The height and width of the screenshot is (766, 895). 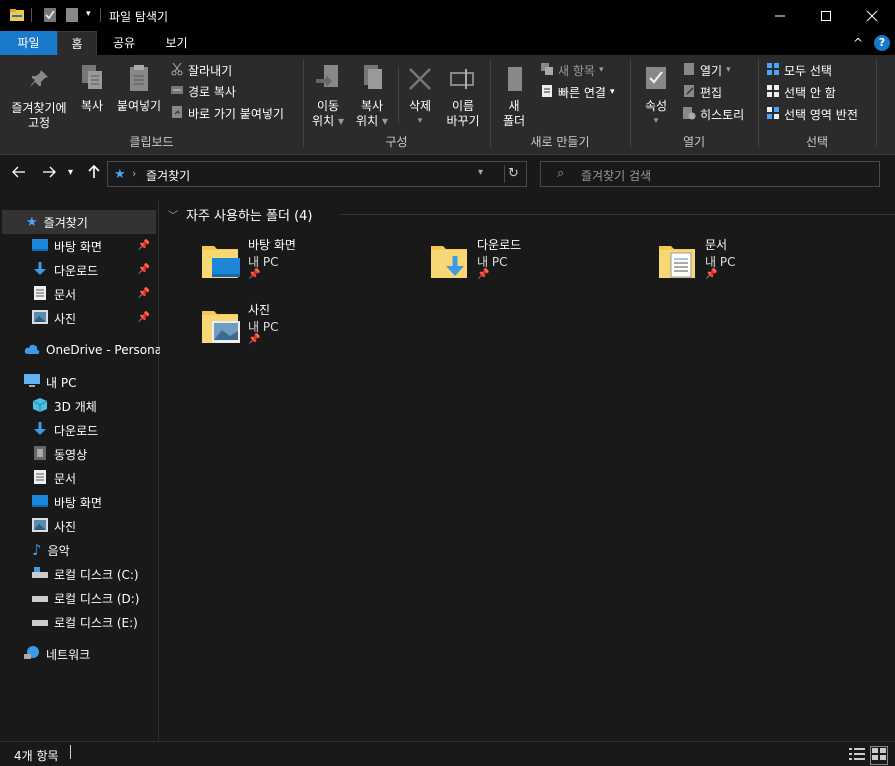 What do you see at coordinates (203, 91) in the screenshot?
I see `copy-path-button: 경로 복사` at bounding box center [203, 91].